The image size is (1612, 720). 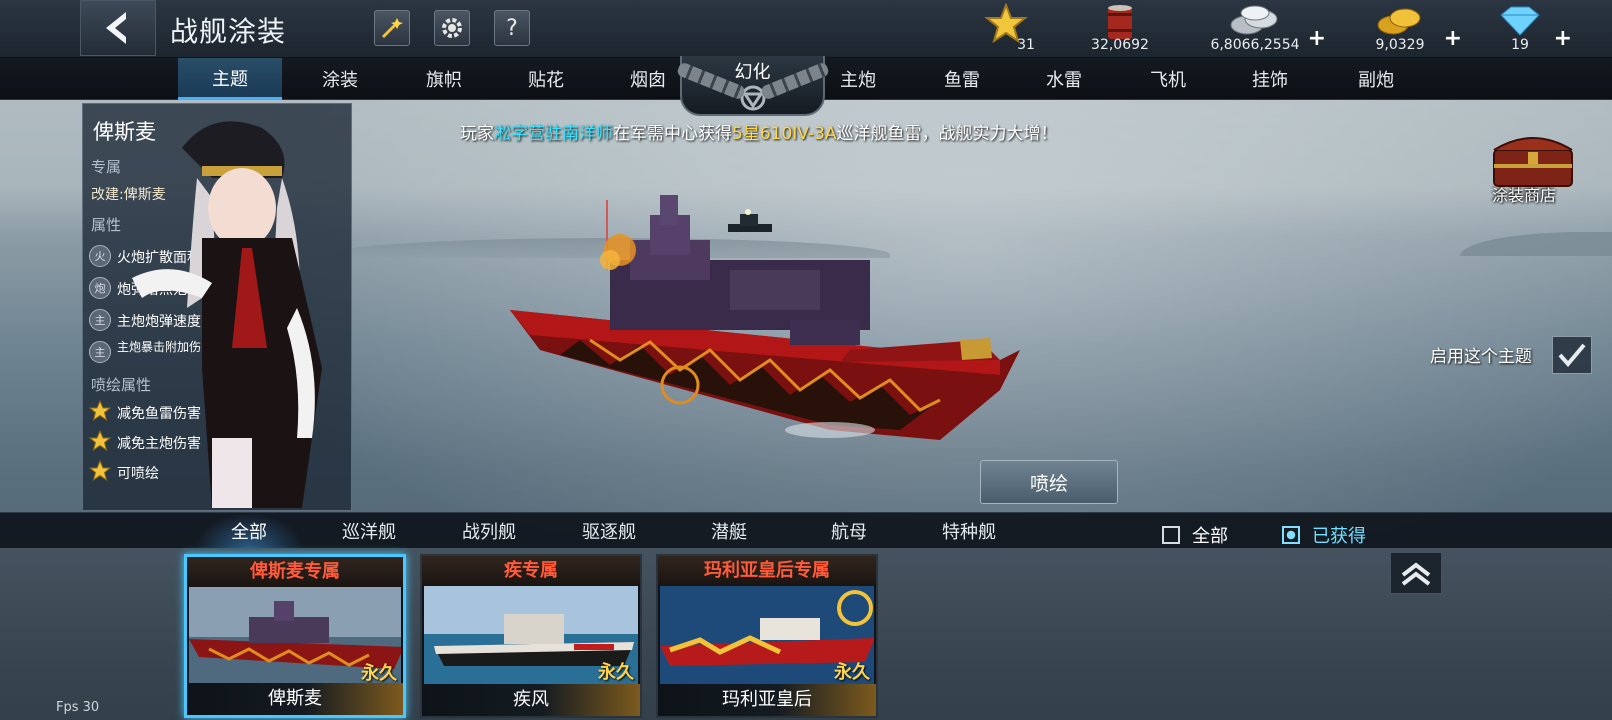 What do you see at coordinates (1543, 167) in the screenshot?
I see `skin-shop-button: 涂装商店` at bounding box center [1543, 167].